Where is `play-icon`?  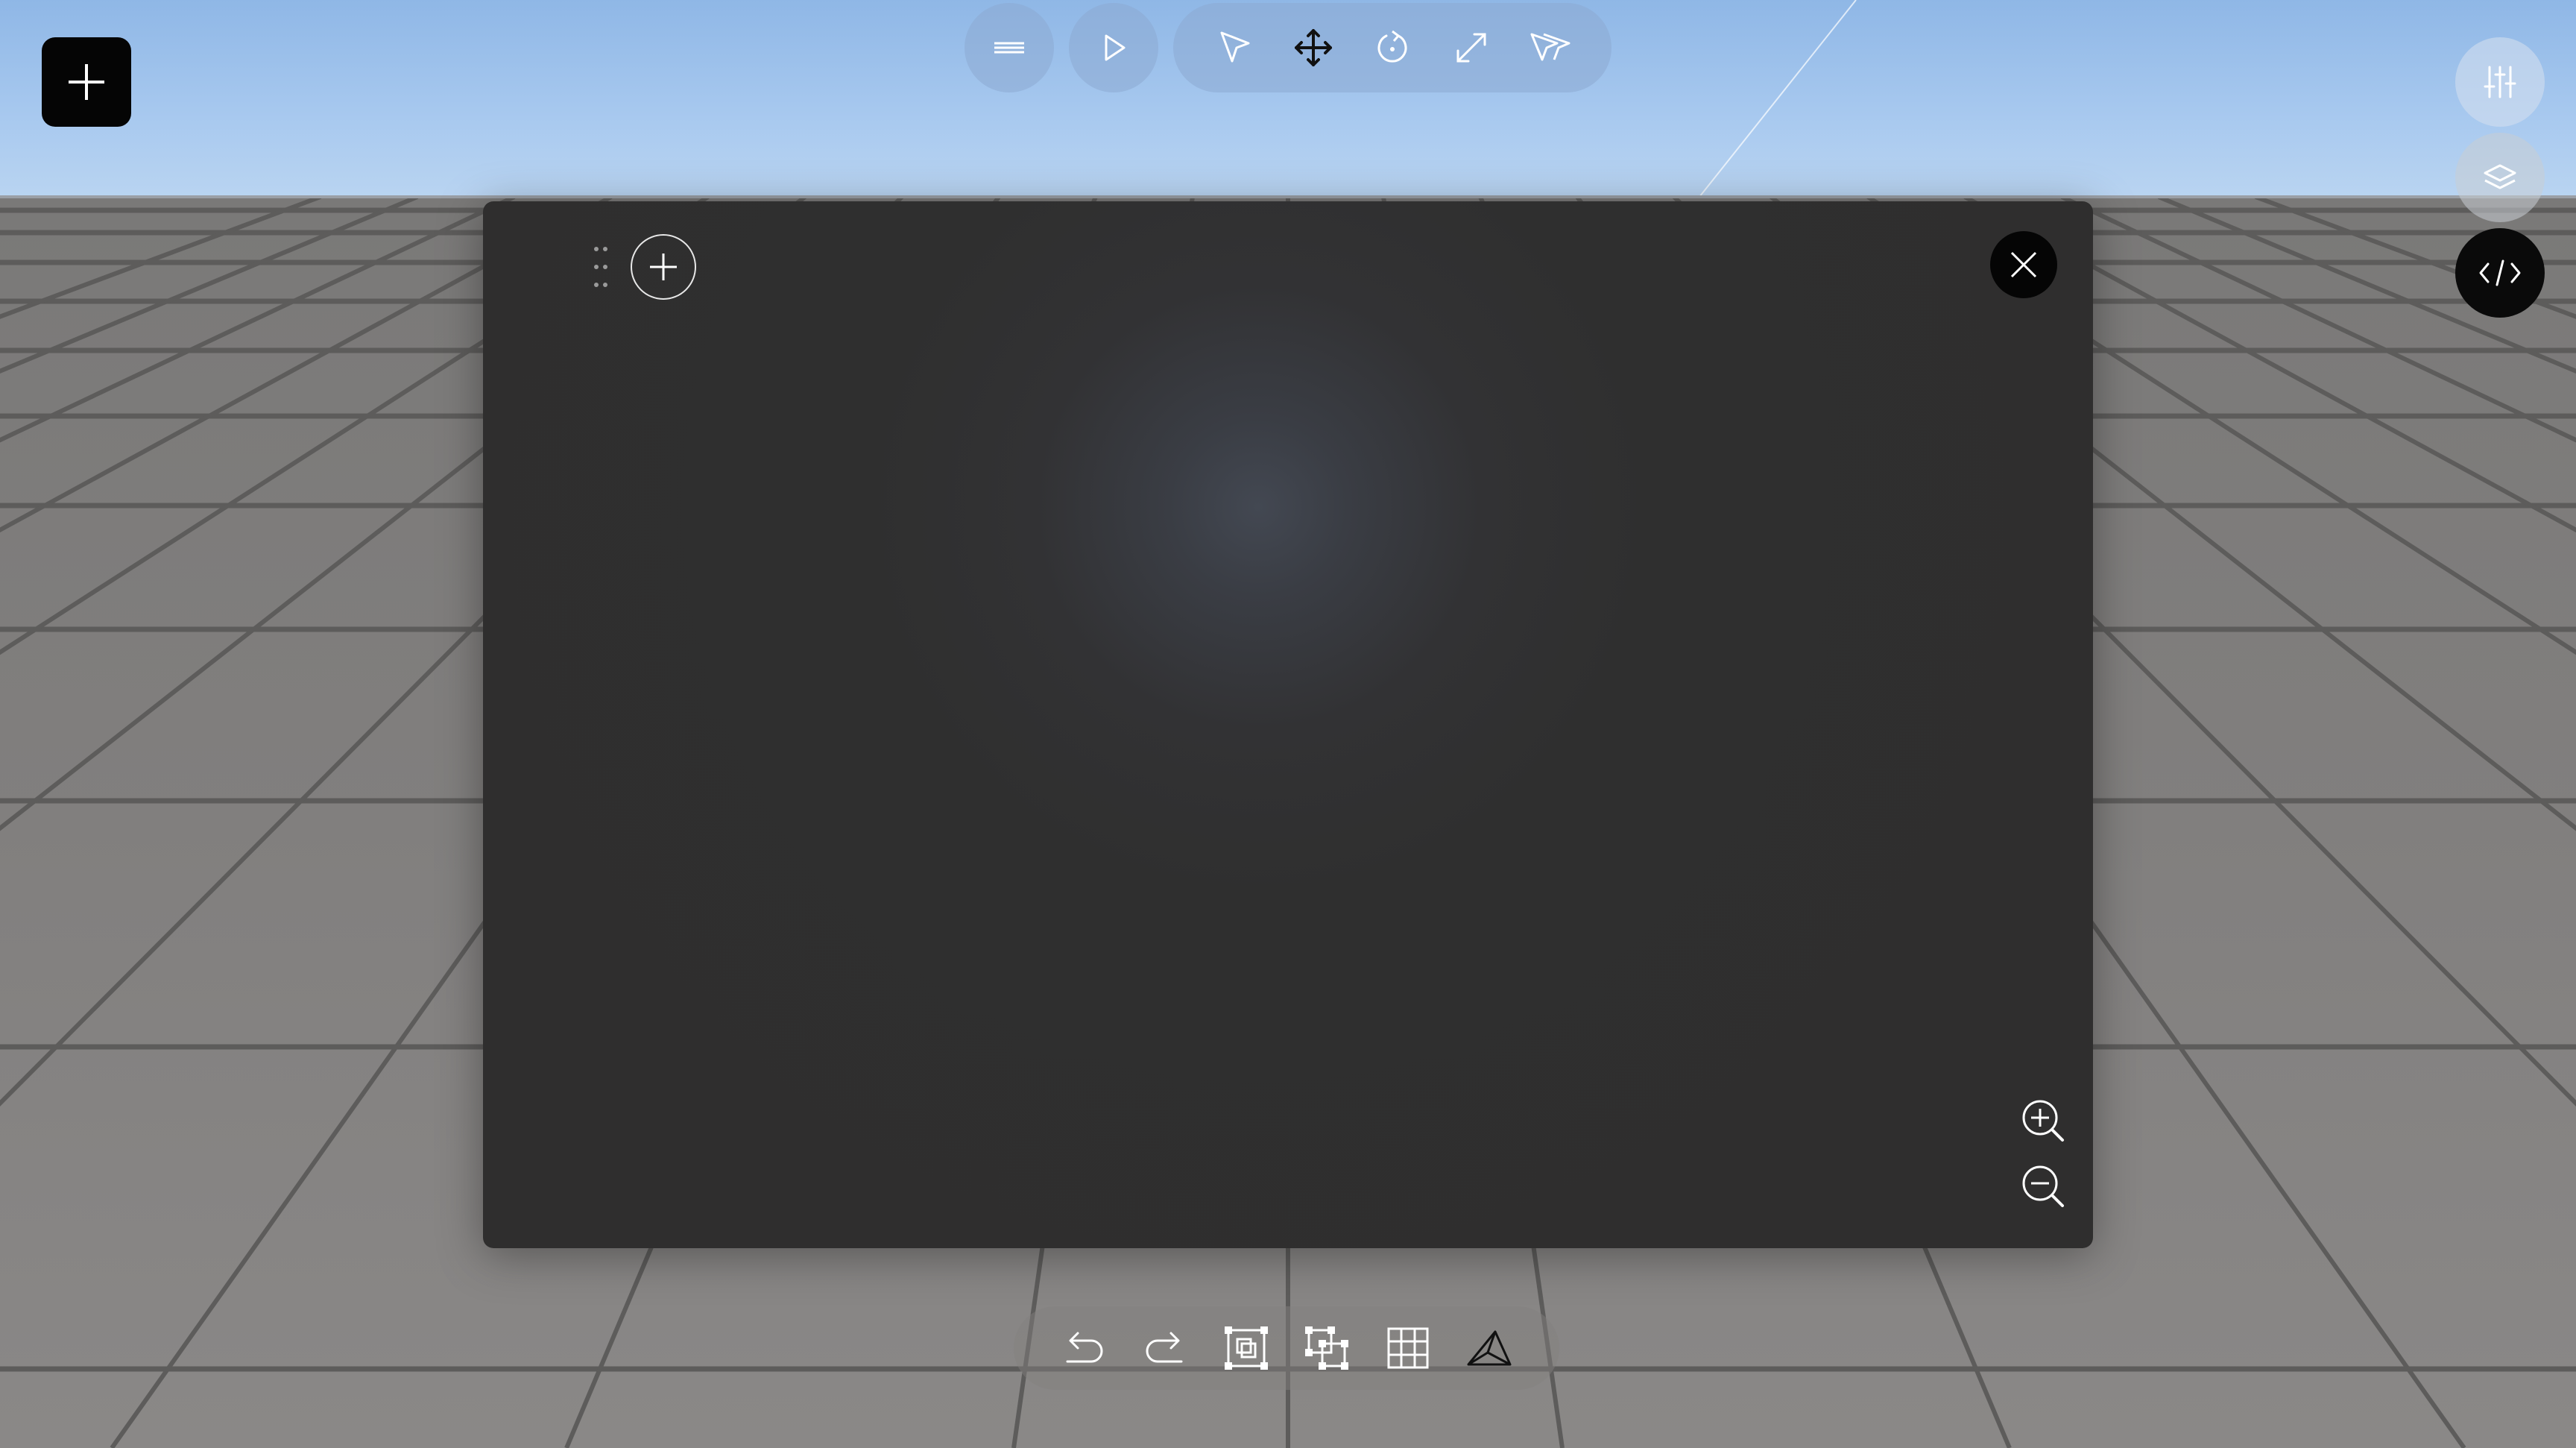
play-icon is located at coordinates (1115, 47).